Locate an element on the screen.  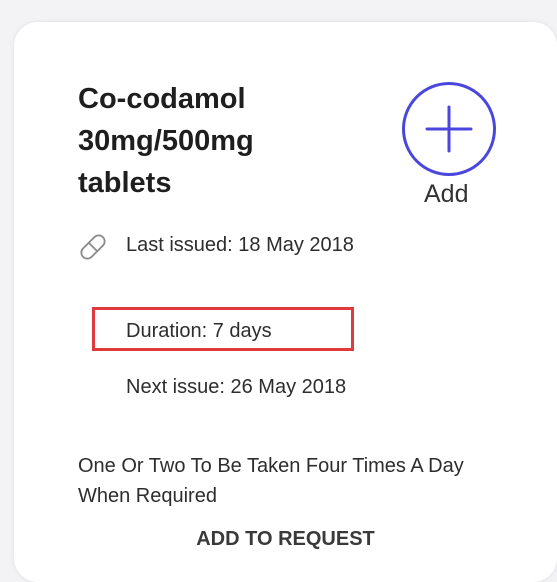
add-to-request-button: ADD TO REQUEST is located at coordinates (285, 539).